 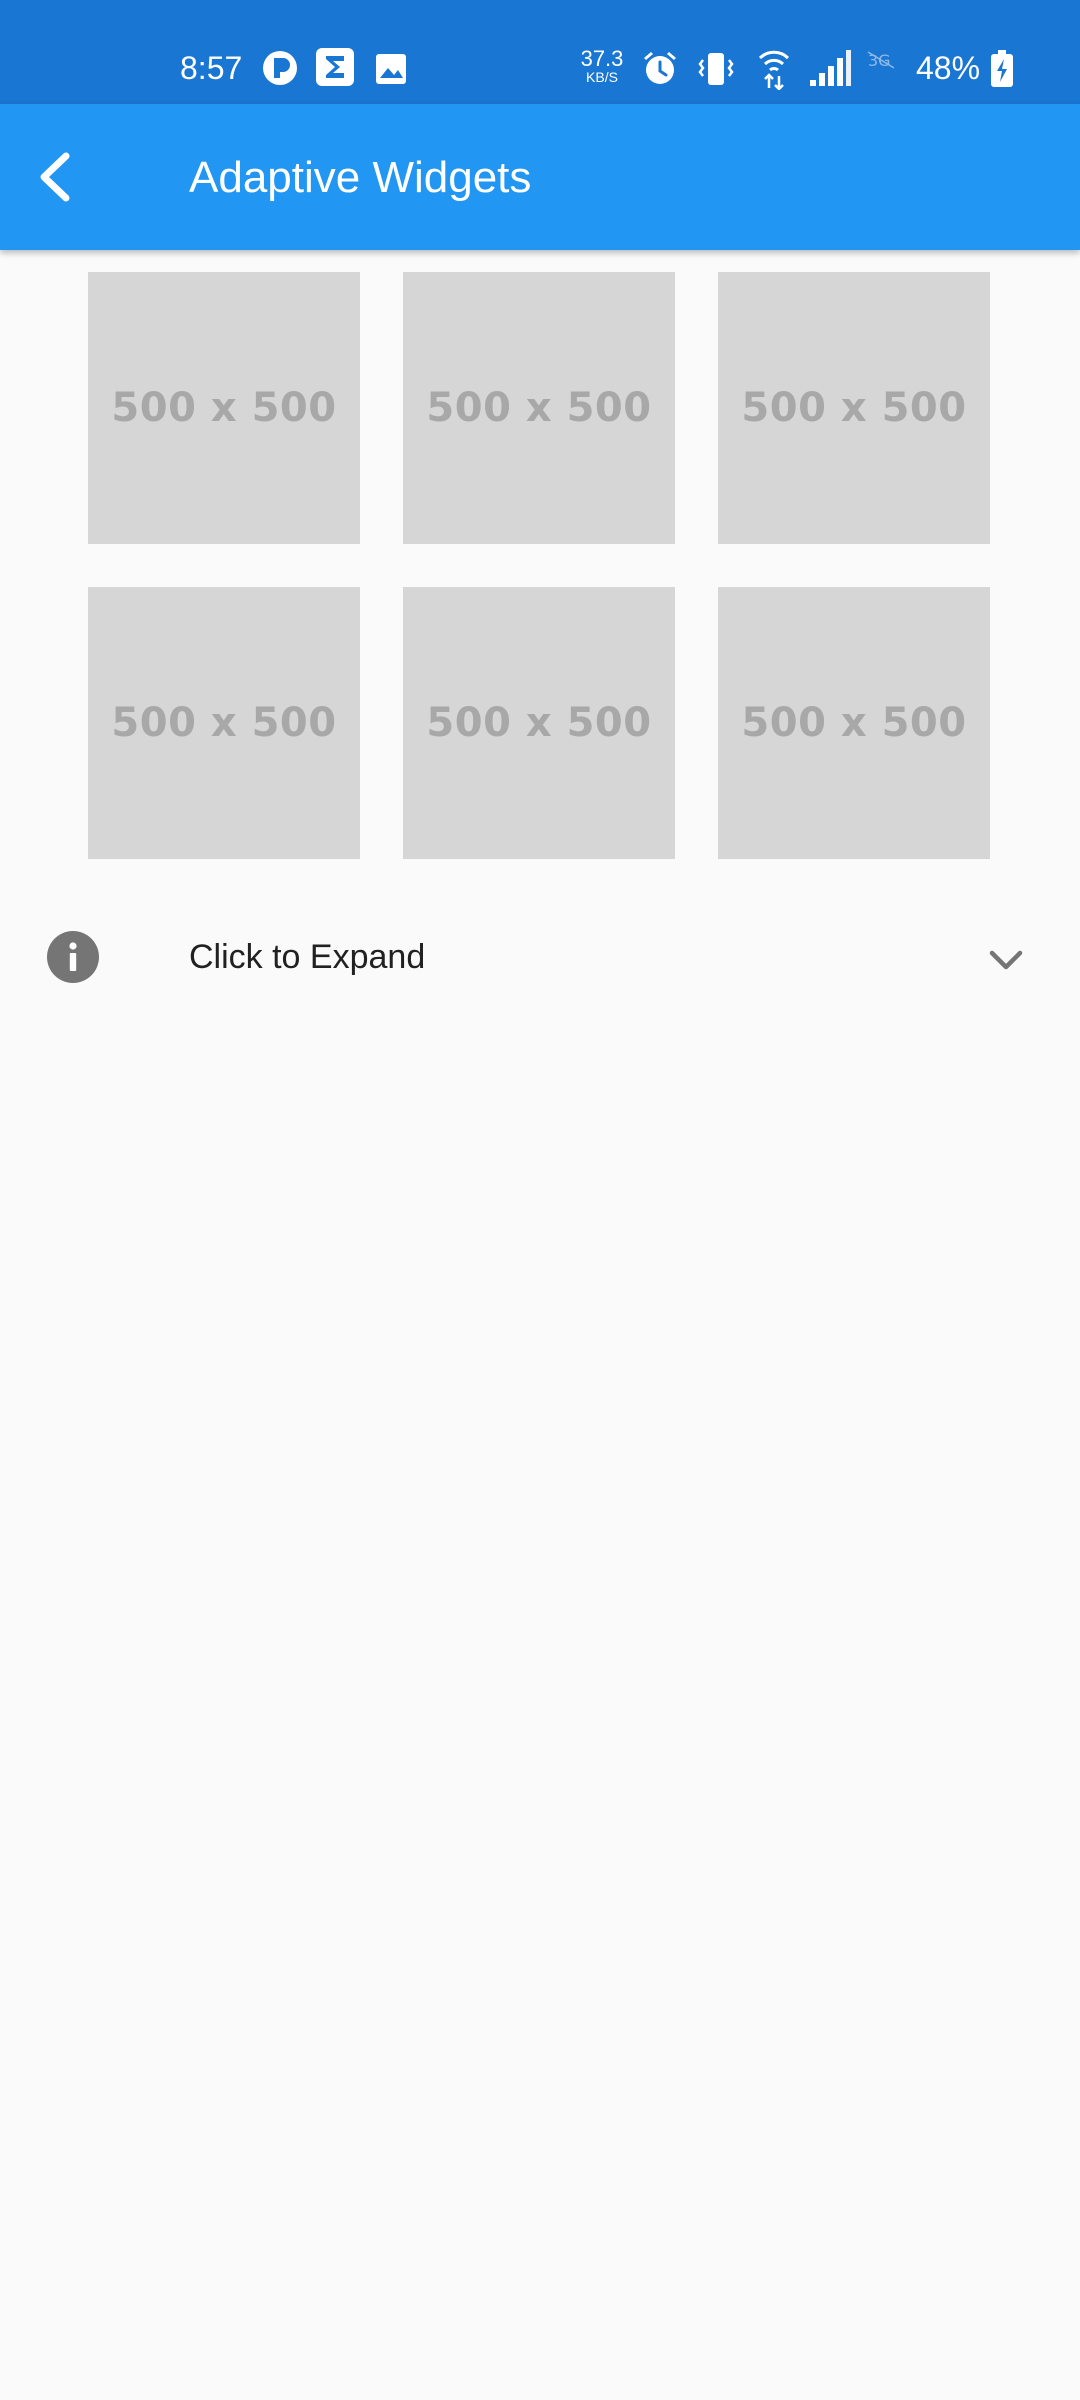 What do you see at coordinates (391, 69) in the screenshot?
I see `gallery-icon` at bounding box center [391, 69].